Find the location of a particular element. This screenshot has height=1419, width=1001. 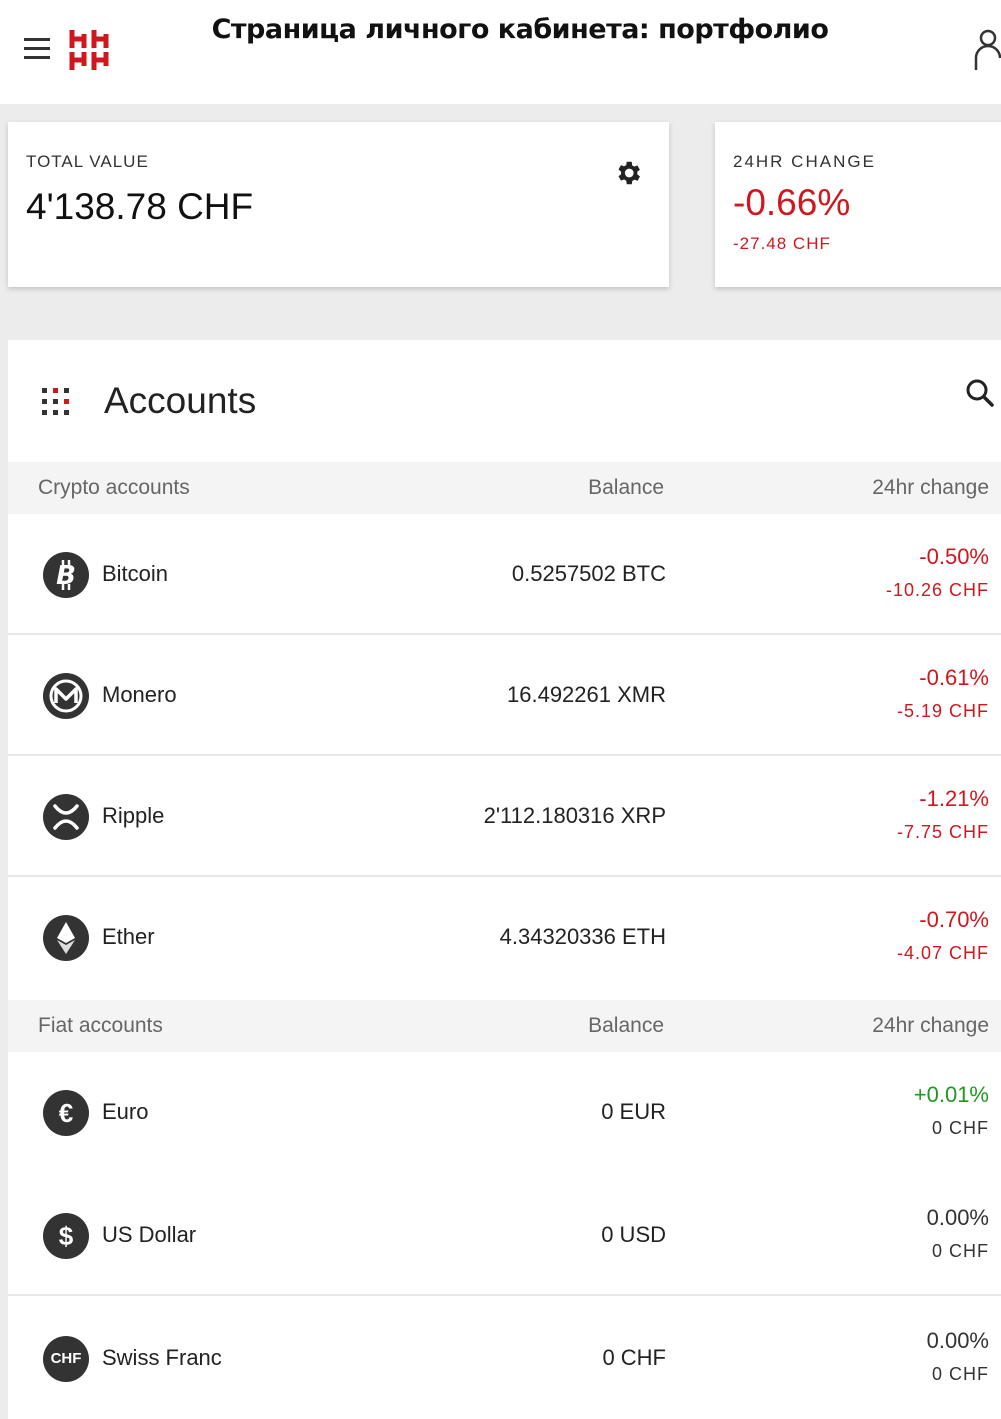

account-balance: 2'112.180316 XRP is located at coordinates (574, 815).